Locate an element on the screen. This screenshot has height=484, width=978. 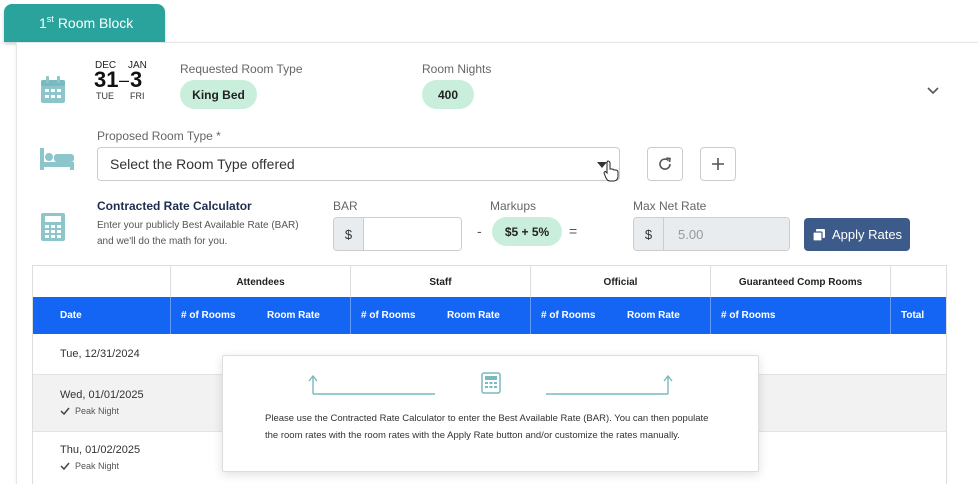
calendar-icon is located at coordinates (53, 89).